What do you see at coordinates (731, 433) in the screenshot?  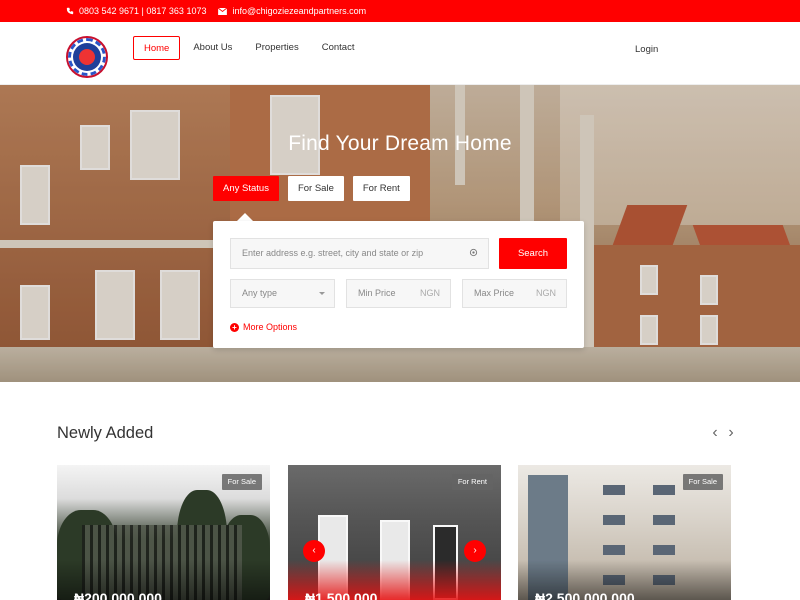 I see `chevron-right-icon: ›` at bounding box center [731, 433].